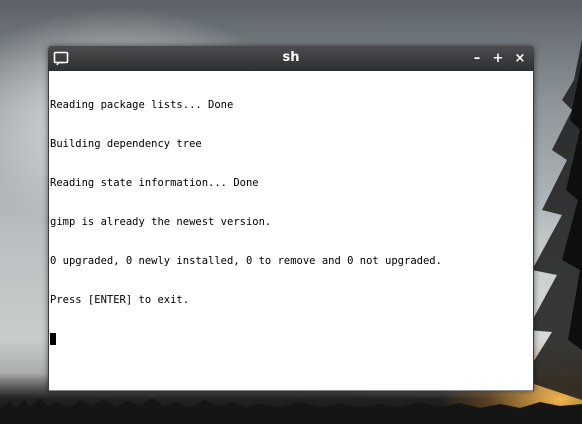 The height and width of the screenshot is (424, 582). Describe the element at coordinates (477, 58) in the screenshot. I see `minimize-button: –` at that location.